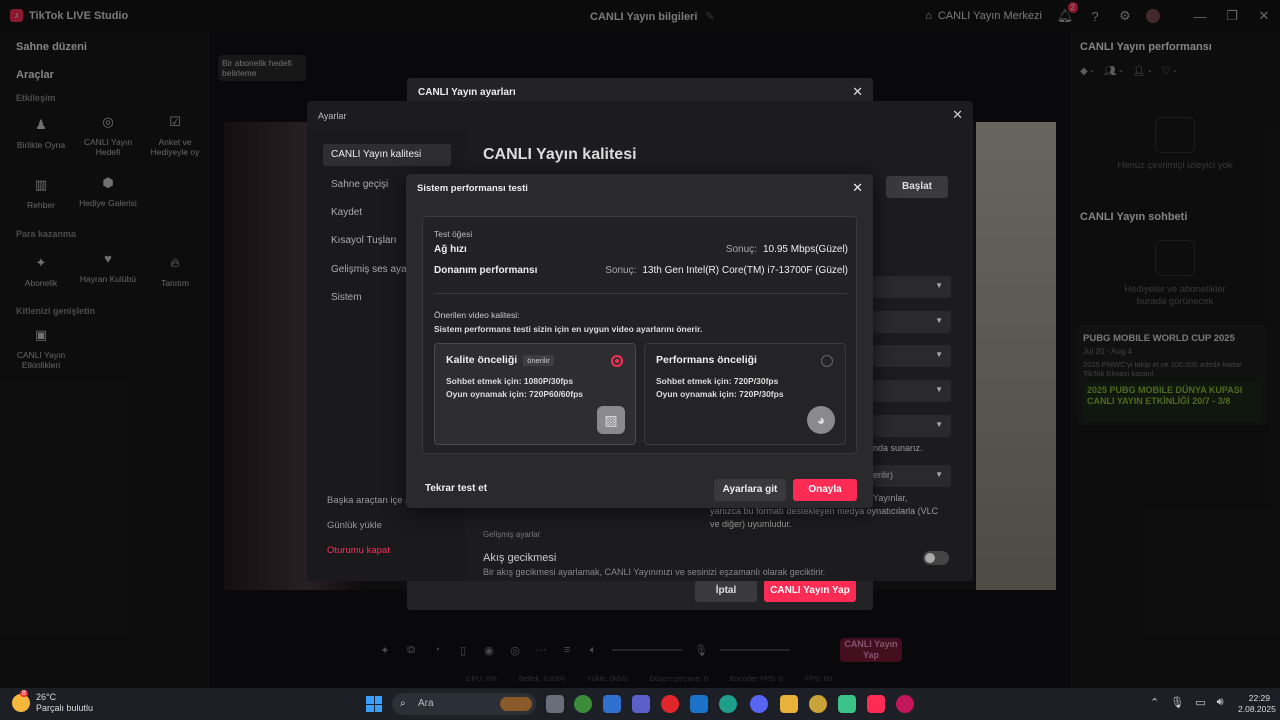  What do you see at coordinates (640, 293) in the screenshot?
I see `divider` at bounding box center [640, 293].